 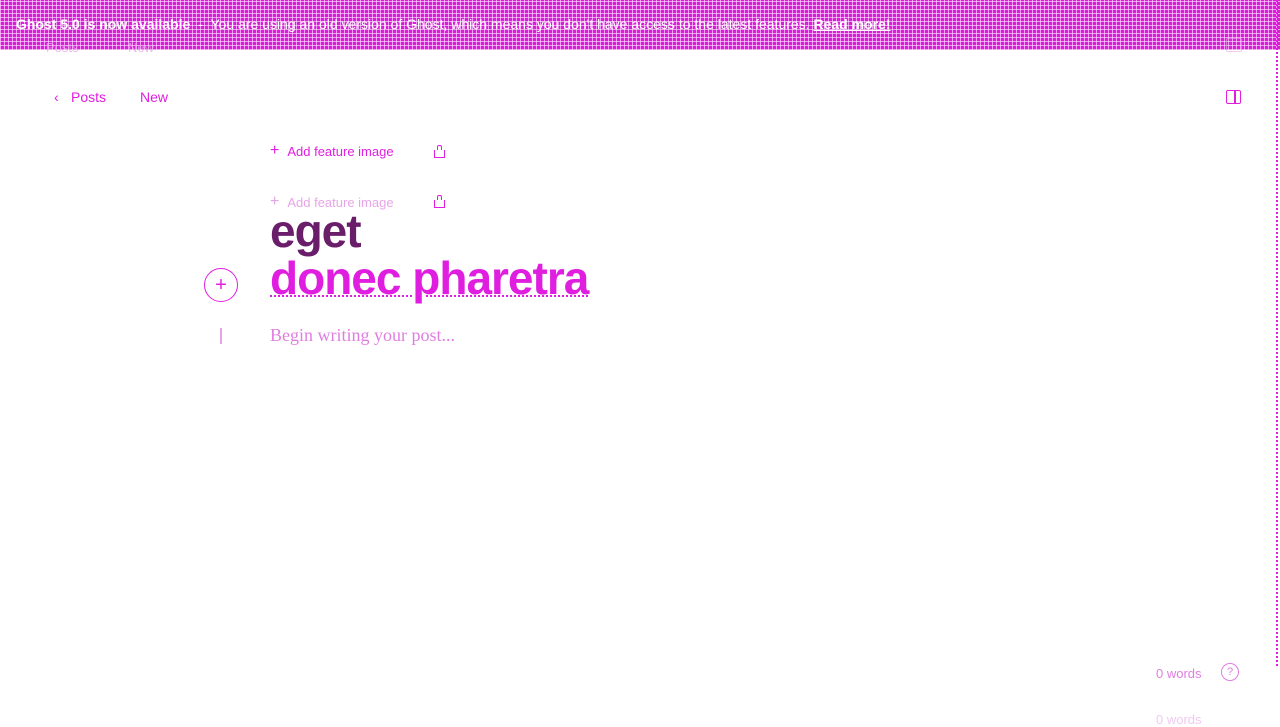 I want to click on ghost-status-label: New, so click(x=141, y=47).